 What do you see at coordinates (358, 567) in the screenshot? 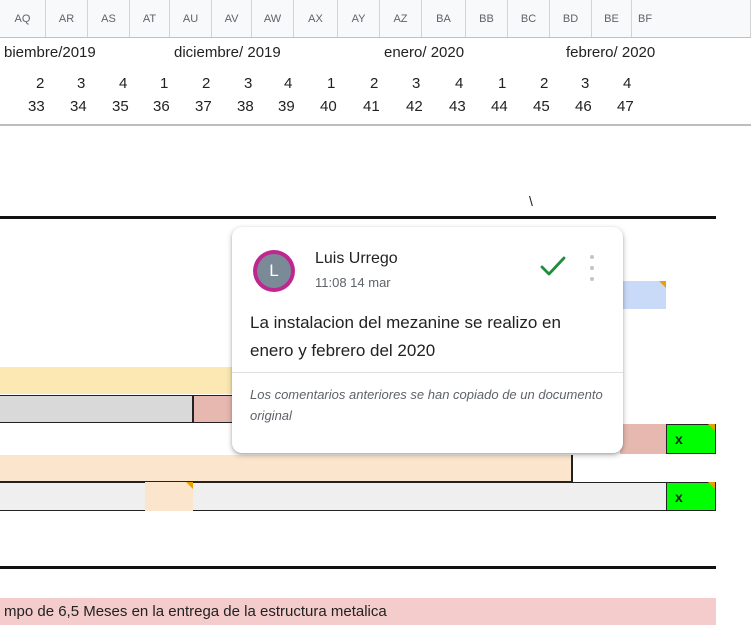
I see `section-border-bottom` at bounding box center [358, 567].